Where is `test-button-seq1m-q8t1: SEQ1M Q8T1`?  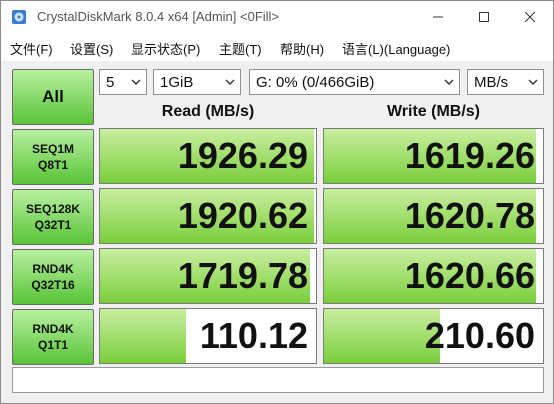
test-button-seq1m-q8t1: SEQ1M Q8T1 is located at coordinates (53, 157).